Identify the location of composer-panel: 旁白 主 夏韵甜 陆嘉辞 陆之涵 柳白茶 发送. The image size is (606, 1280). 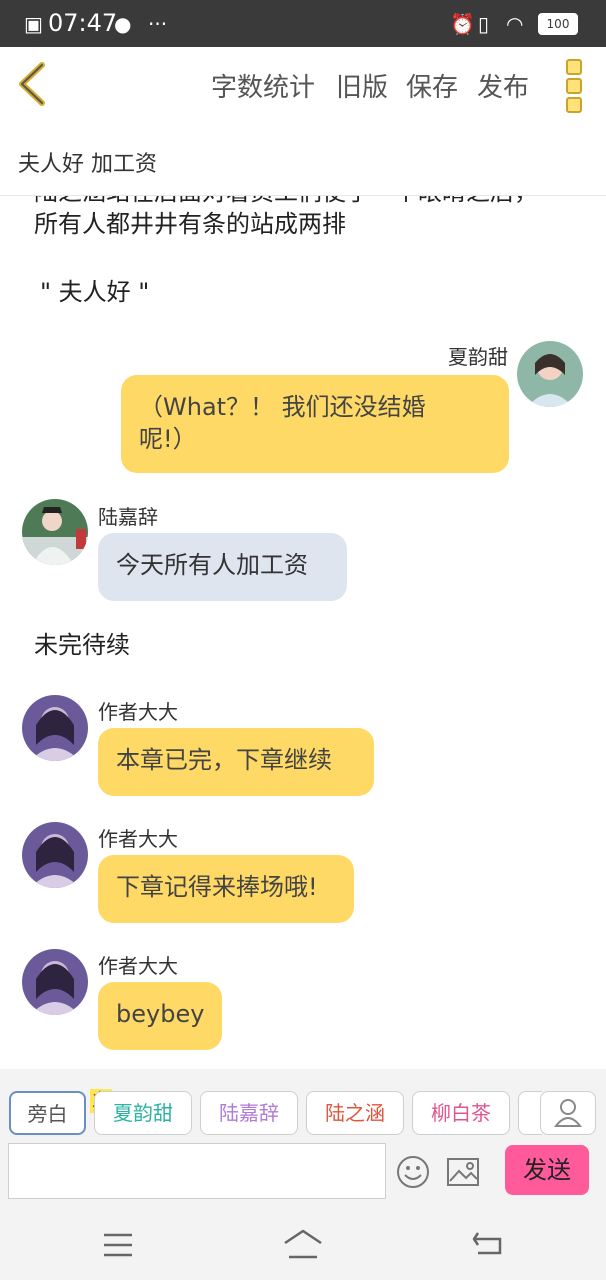
(303, 1139).